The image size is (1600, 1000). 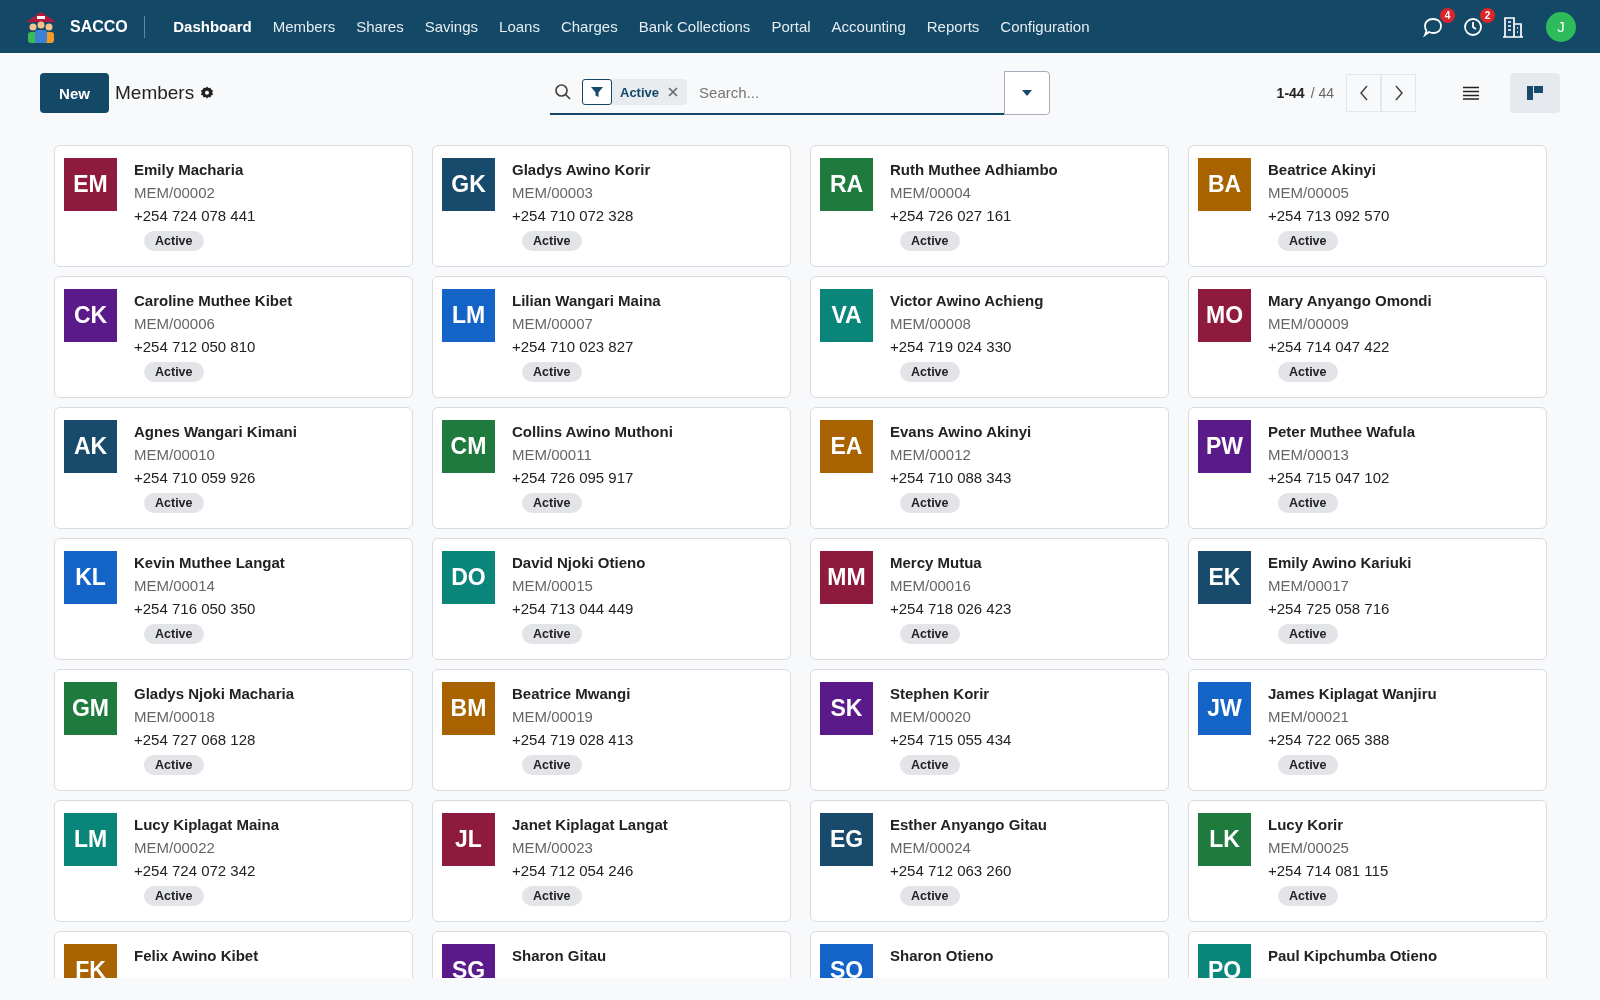 What do you see at coordinates (1224, 961) in the screenshot?
I see `member-avatar: PO` at bounding box center [1224, 961].